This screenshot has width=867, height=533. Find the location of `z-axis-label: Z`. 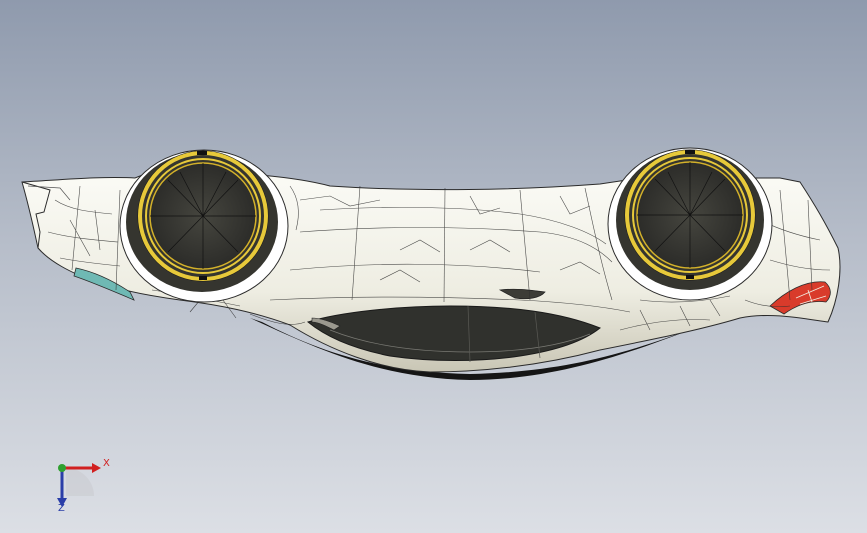

z-axis-label: Z is located at coordinates (61, 508).